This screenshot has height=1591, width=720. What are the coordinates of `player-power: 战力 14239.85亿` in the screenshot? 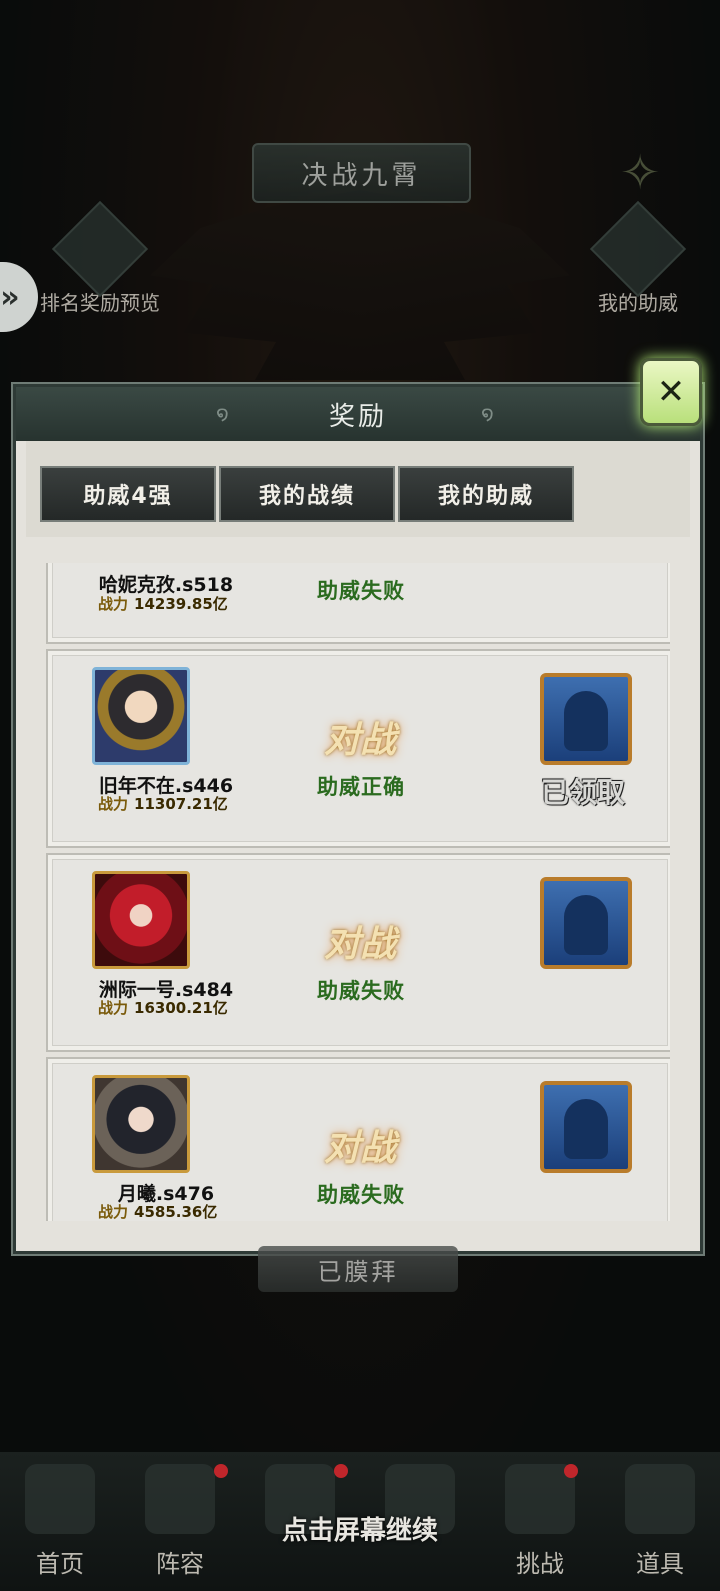 It's located at (193, 603).